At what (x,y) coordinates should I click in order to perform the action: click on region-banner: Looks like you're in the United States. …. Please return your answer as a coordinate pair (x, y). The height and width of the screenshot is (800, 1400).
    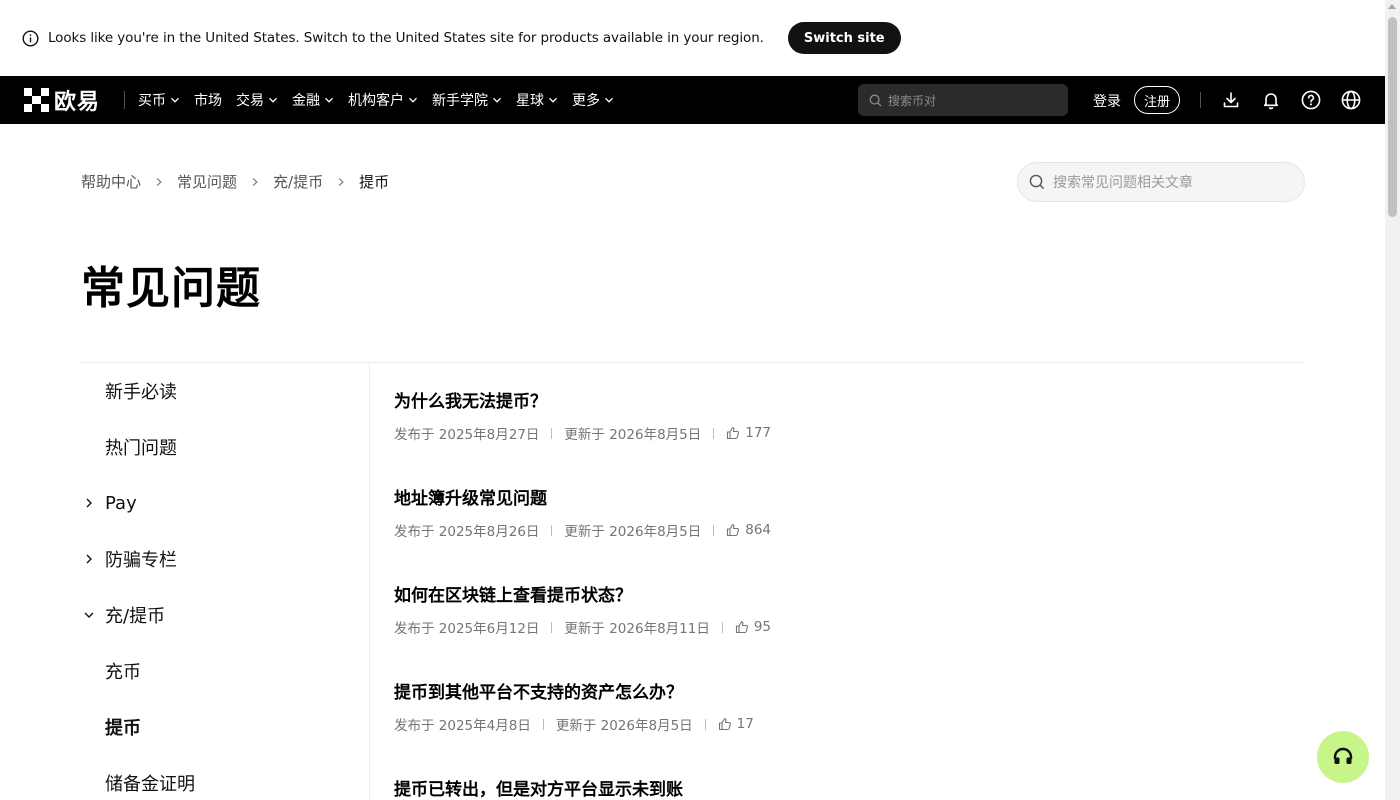
    Looking at the image, I should click on (692, 38).